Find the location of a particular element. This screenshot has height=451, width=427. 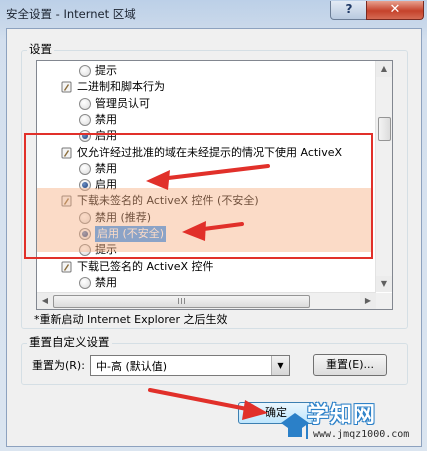

watermark-name: 学知网 is located at coordinates (342, 415).